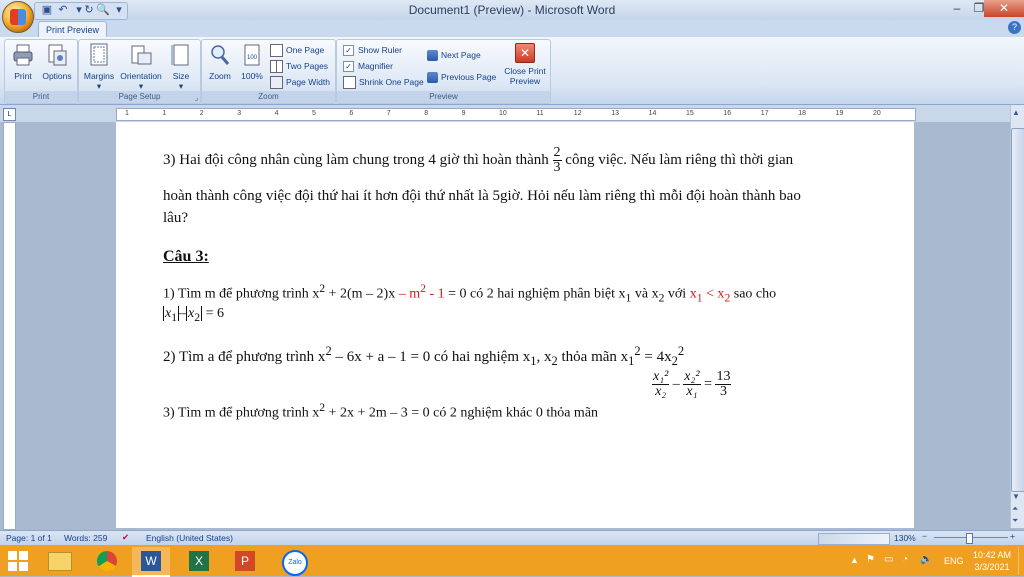 The width and height of the screenshot is (1024, 577). What do you see at coordinates (877, 113) in the screenshot?
I see `ruler-label: 20` at bounding box center [877, 113].